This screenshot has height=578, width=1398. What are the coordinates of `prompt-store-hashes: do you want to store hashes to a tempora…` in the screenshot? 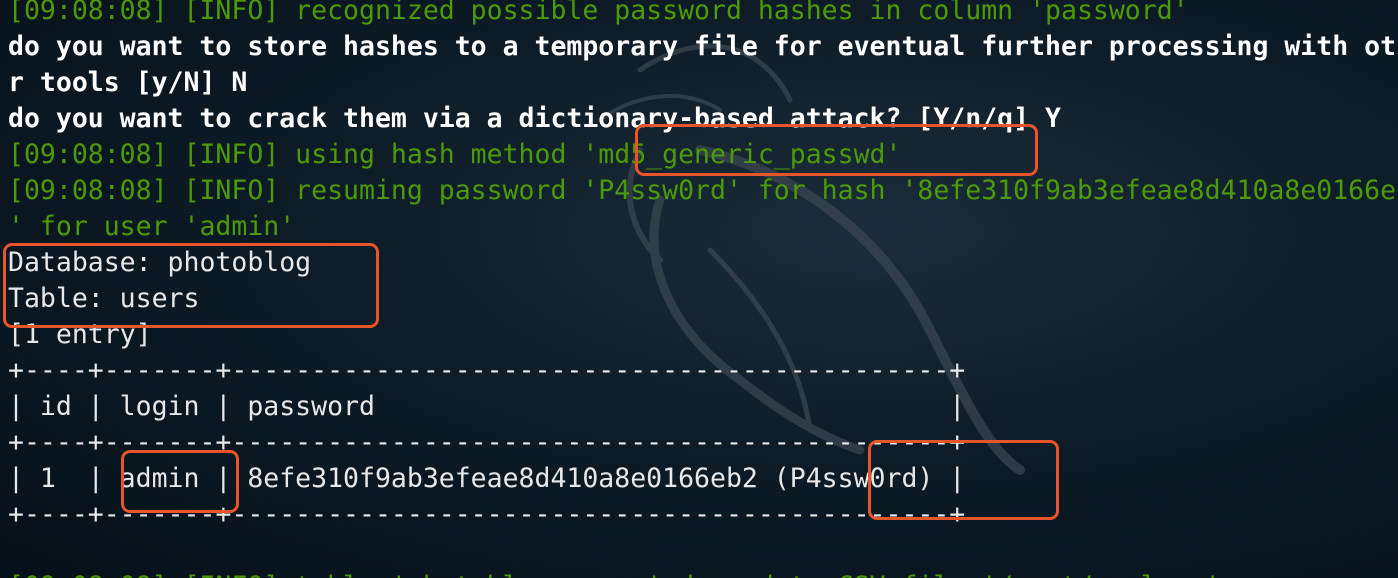 It's located at (703, 46).